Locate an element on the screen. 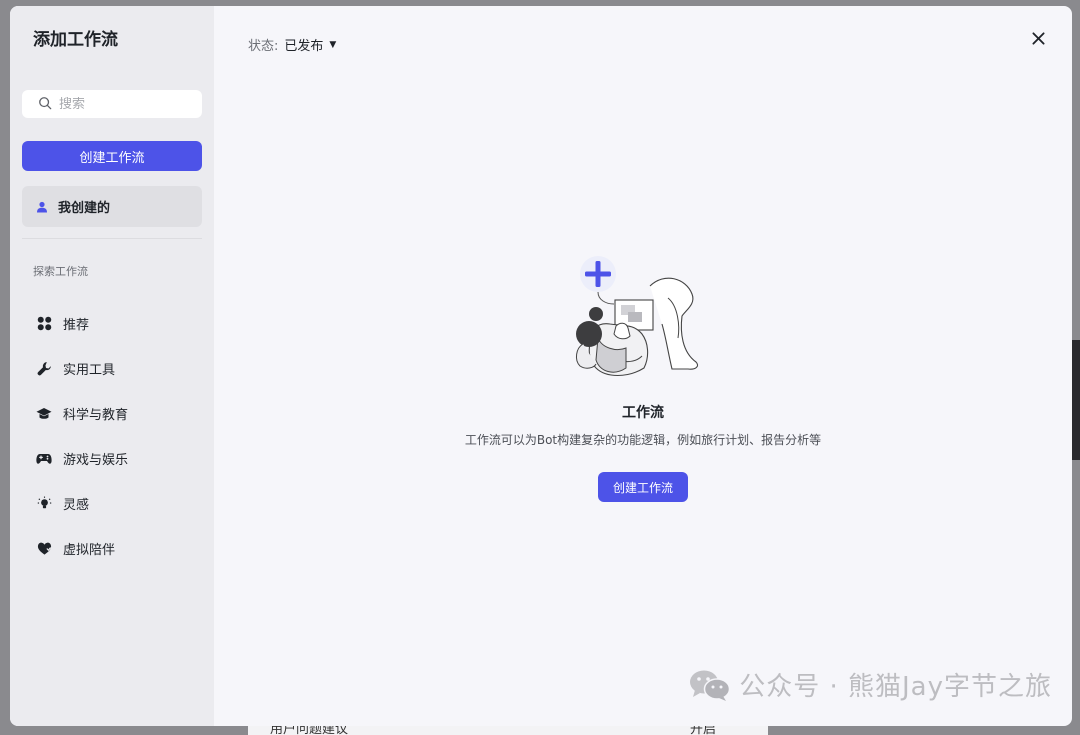  sidebar-item-games: 游戏与娱乐 is located at coordinates (112, 458).